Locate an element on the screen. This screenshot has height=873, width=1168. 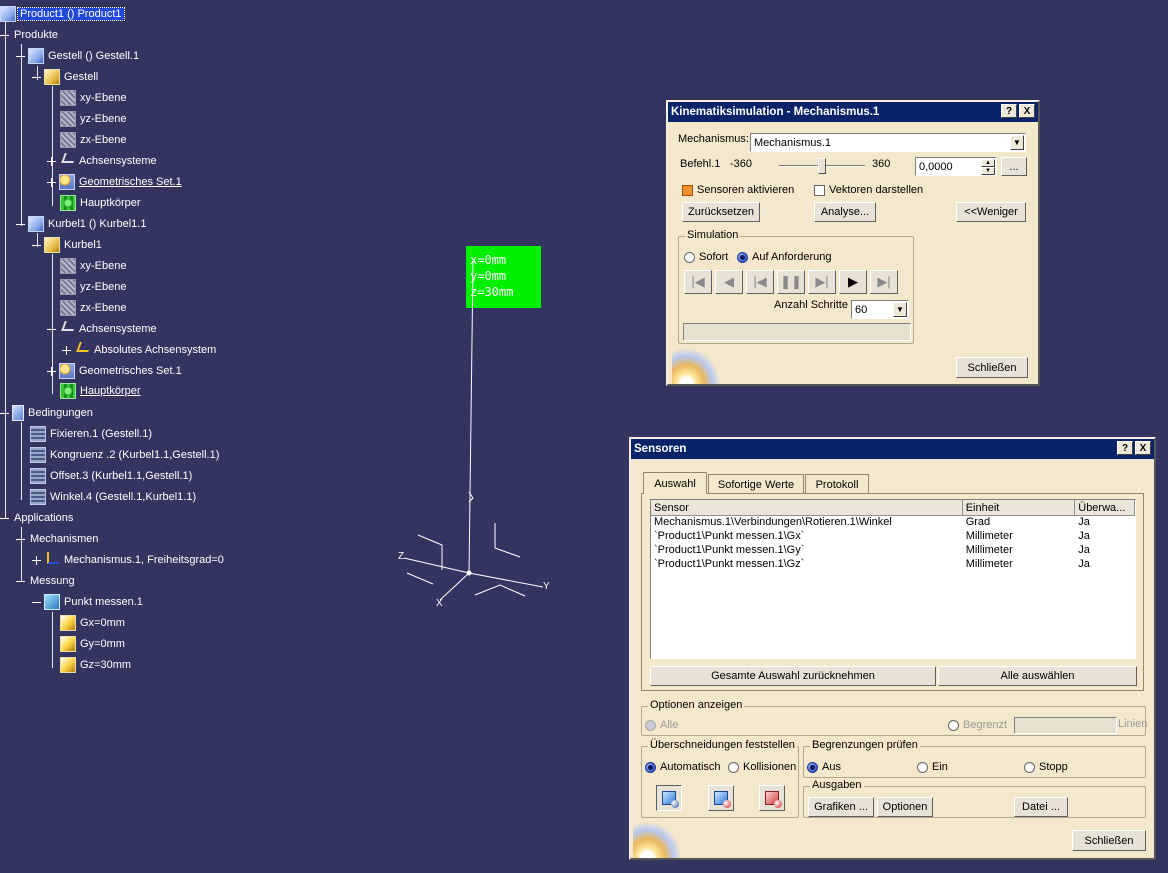
clash-on-icon is located at coordinates (721, 798).